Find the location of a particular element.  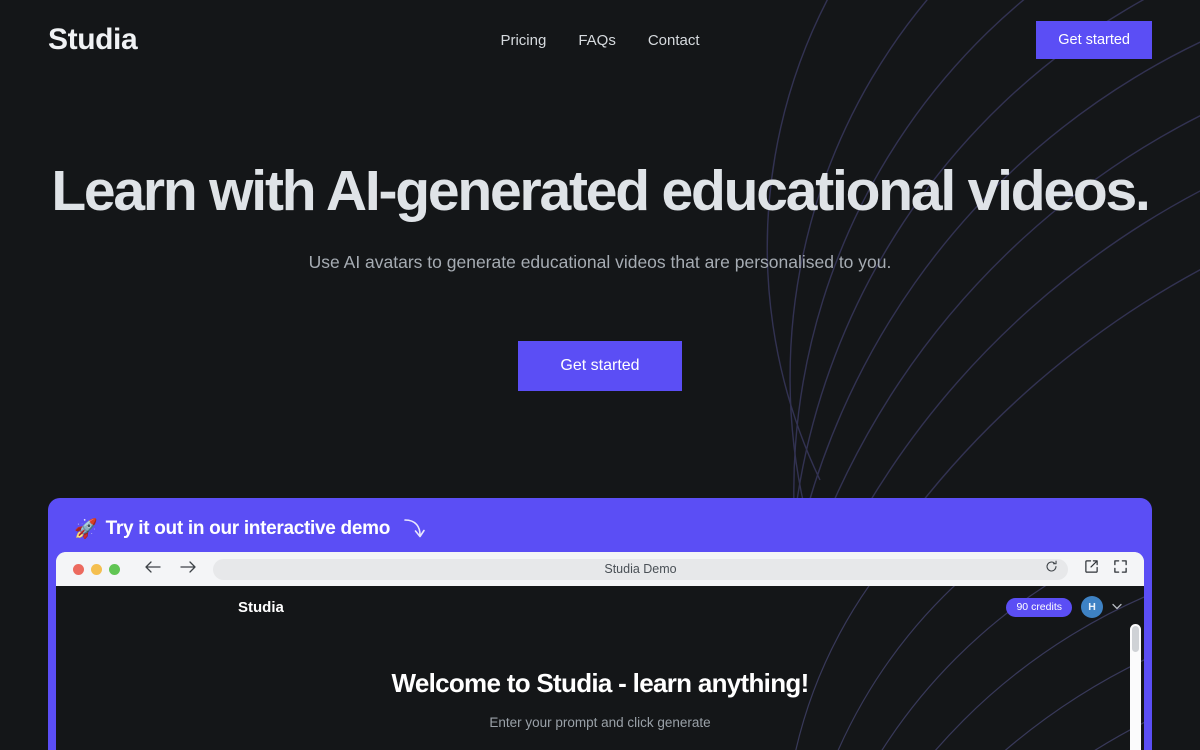

browser-chrome-actions is located at coordinates (1106, 569).